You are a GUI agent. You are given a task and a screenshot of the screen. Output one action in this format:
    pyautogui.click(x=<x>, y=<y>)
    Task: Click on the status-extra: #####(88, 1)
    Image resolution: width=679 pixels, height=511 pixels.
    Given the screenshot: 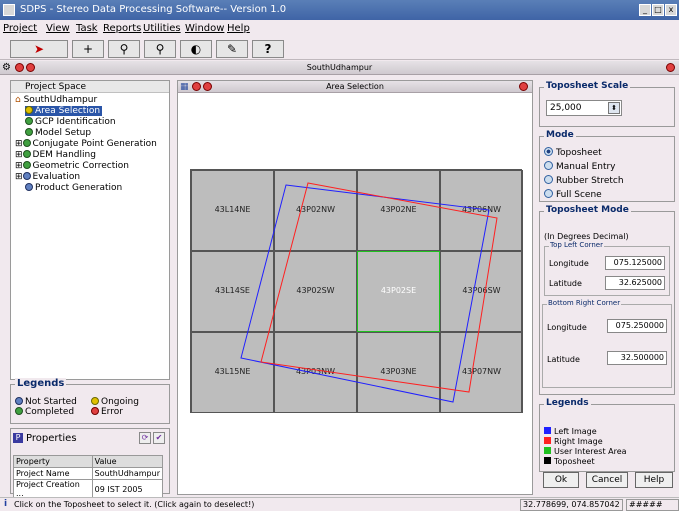 What is the action you would take?
    pyautogui.click(x=652, y=505)
    